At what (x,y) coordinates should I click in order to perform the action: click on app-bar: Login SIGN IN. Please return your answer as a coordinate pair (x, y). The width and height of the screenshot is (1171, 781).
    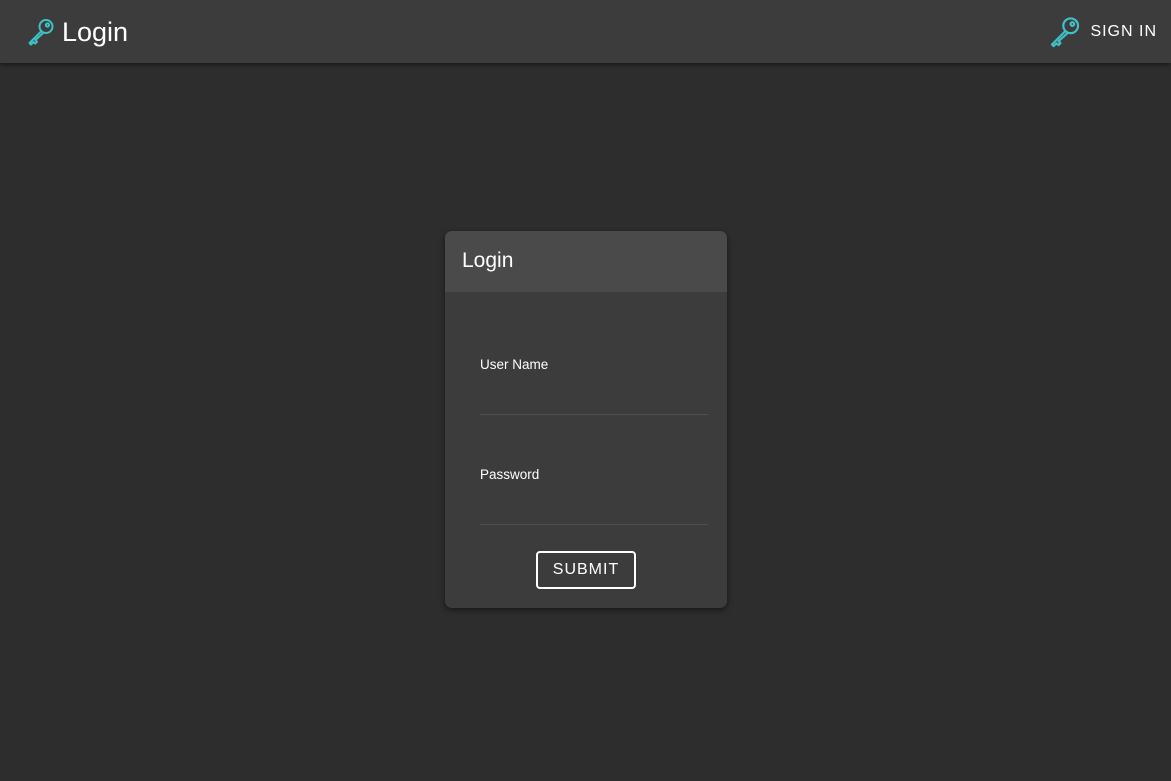
    Looking at the image, I should click on (585, 31).